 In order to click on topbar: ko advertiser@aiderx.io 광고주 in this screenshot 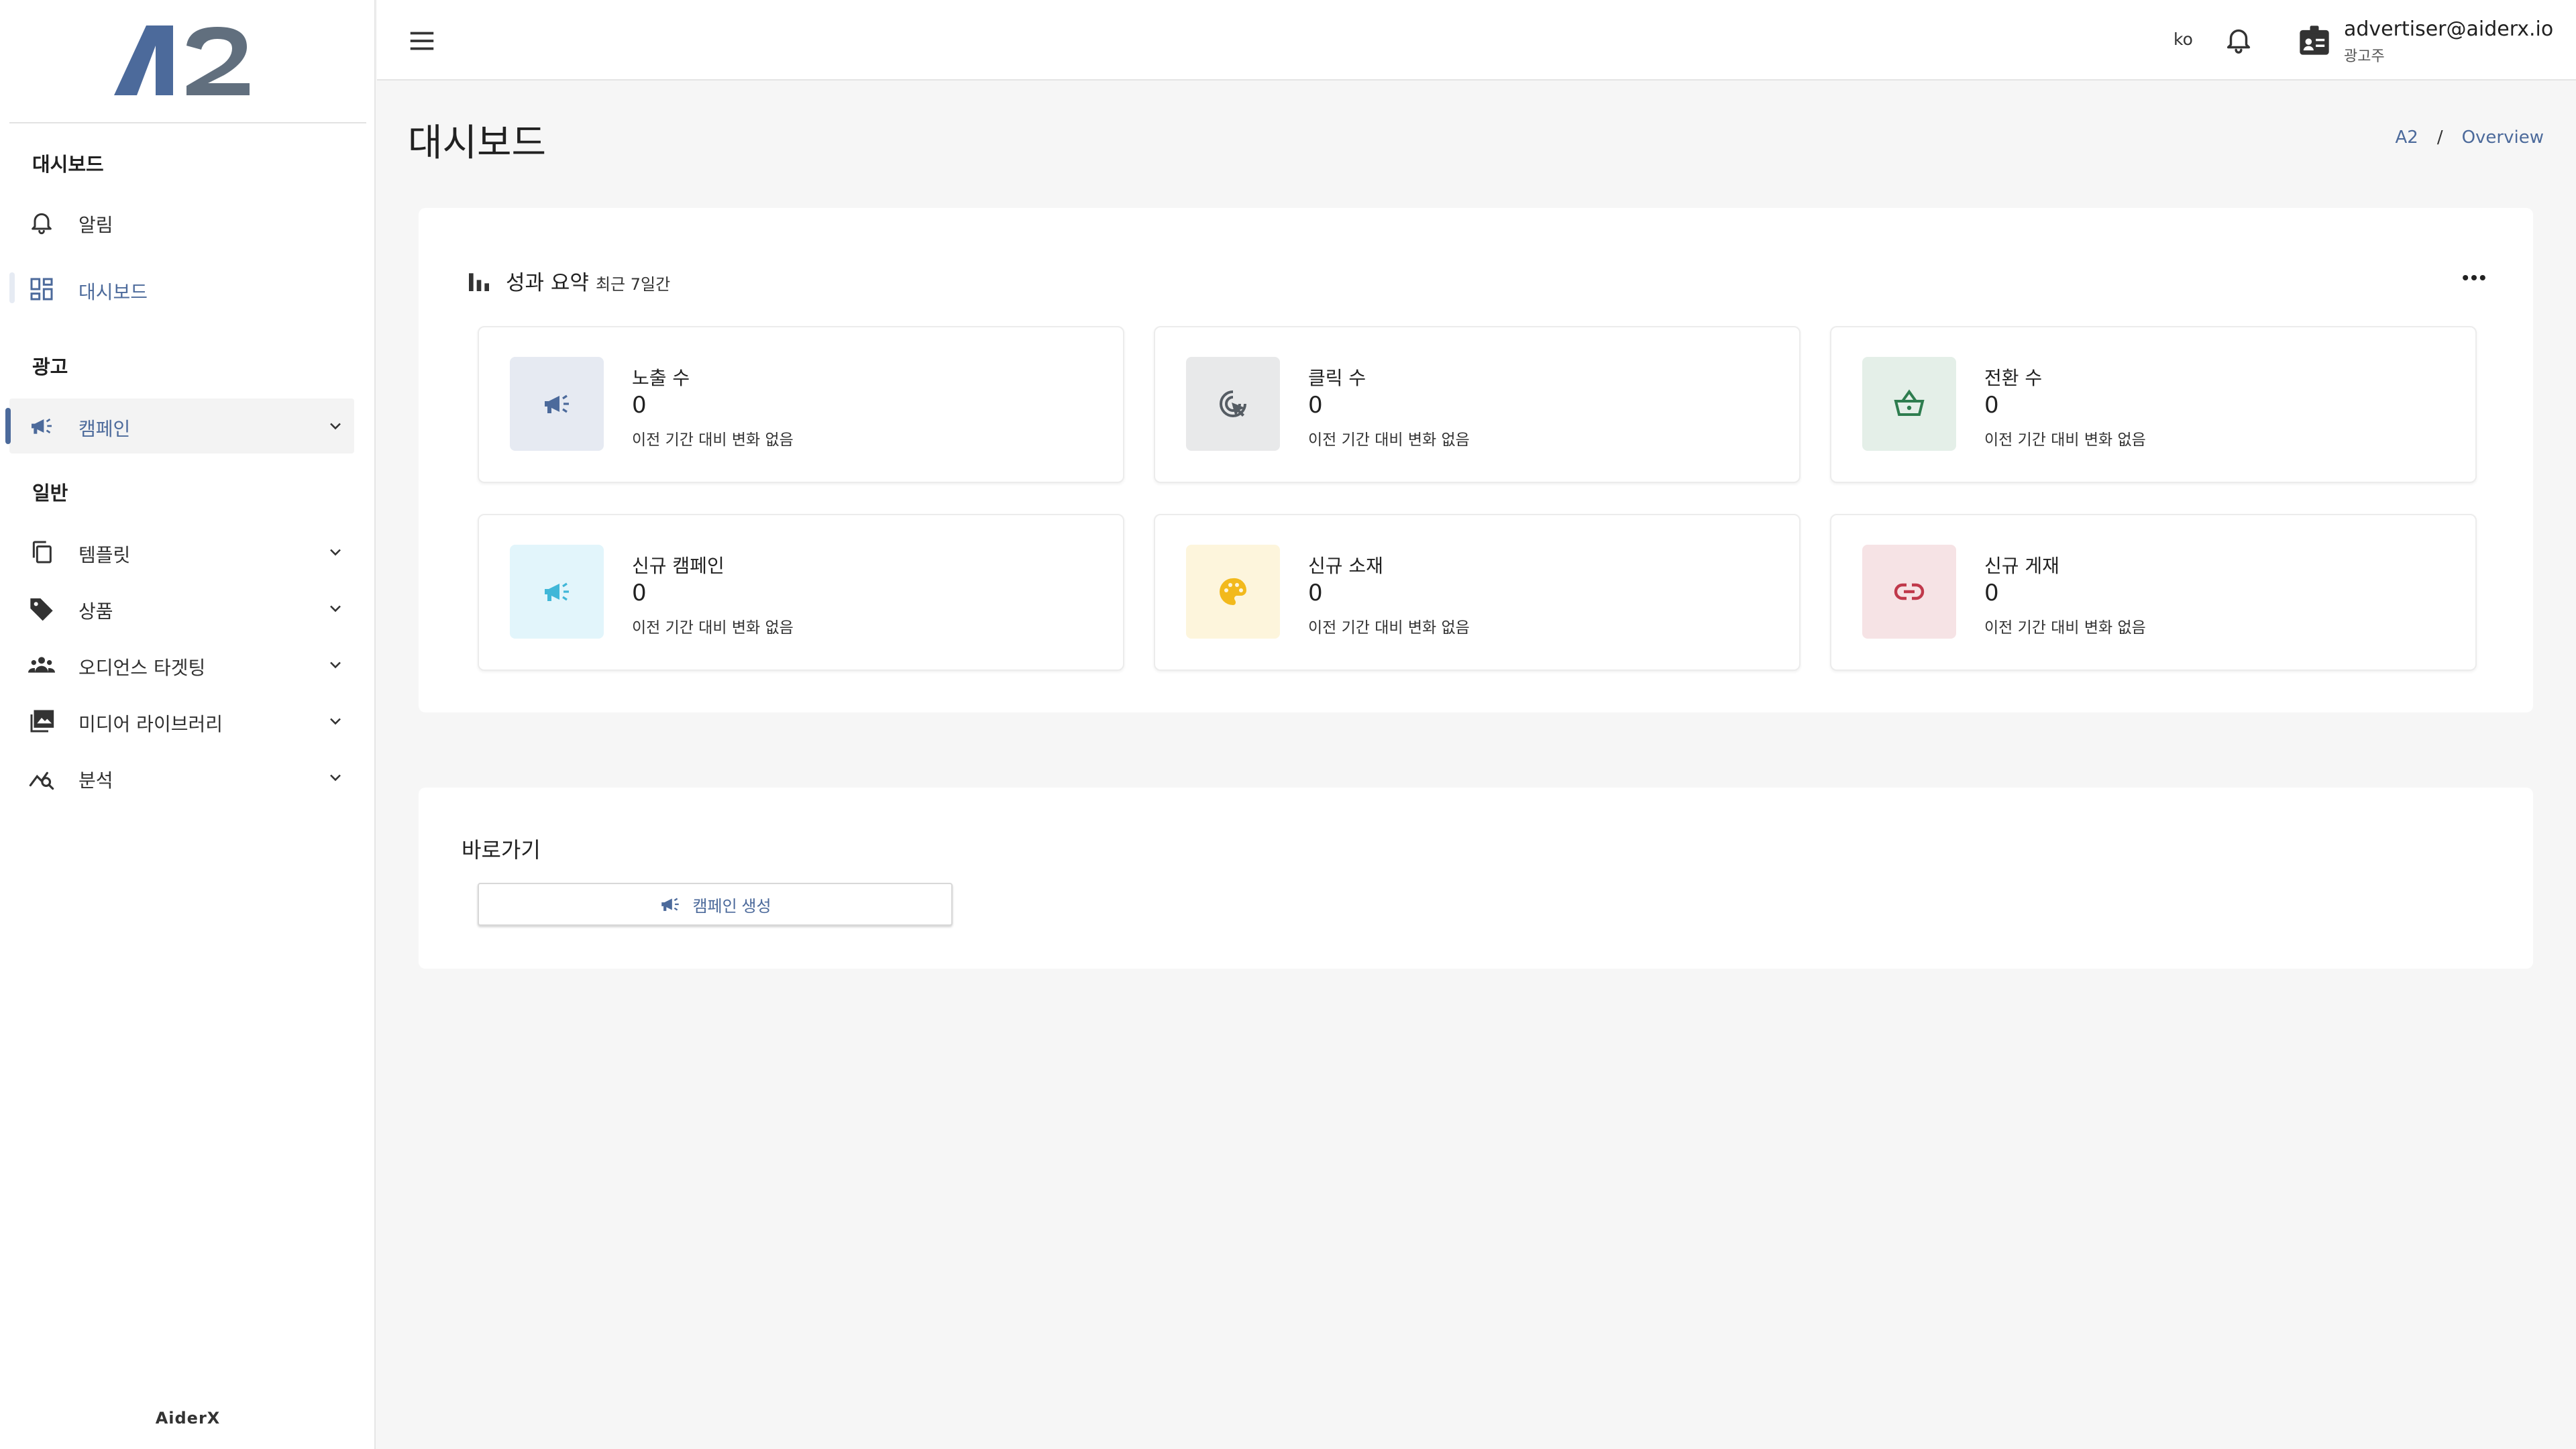, I will do `click(1476, 40)`.